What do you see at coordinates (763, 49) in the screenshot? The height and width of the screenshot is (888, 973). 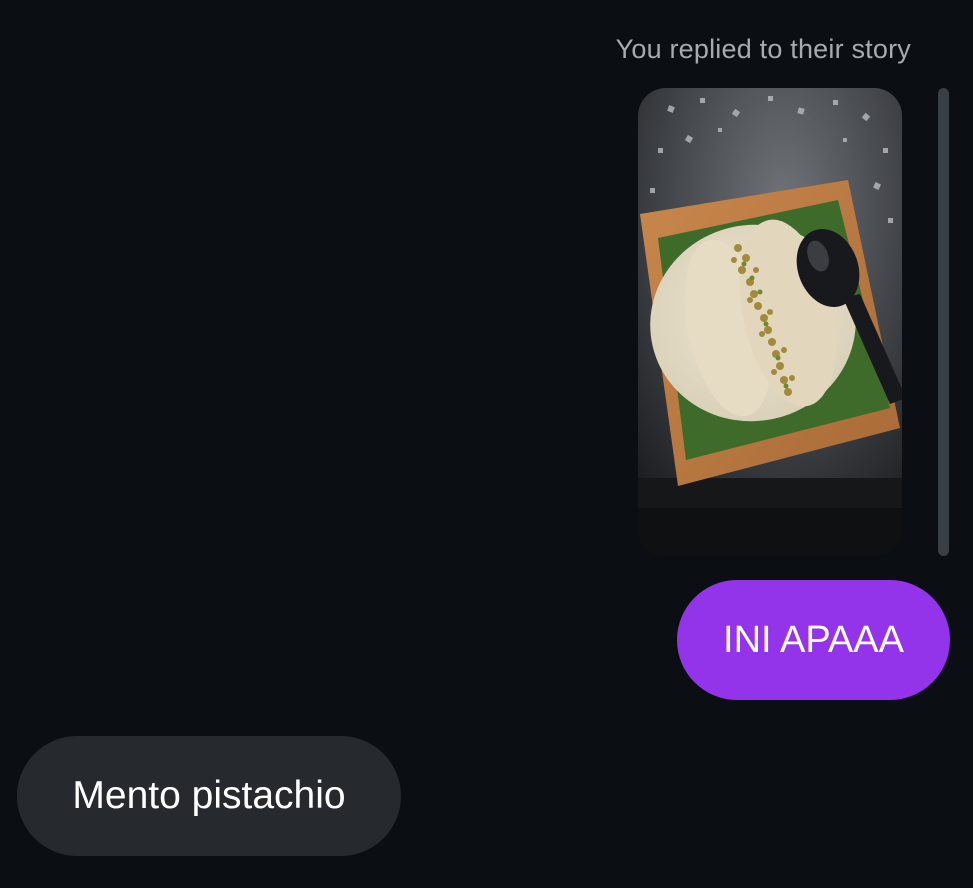 I see `story-reply-caption: You replied to their story` at bounding box center [763, 49].